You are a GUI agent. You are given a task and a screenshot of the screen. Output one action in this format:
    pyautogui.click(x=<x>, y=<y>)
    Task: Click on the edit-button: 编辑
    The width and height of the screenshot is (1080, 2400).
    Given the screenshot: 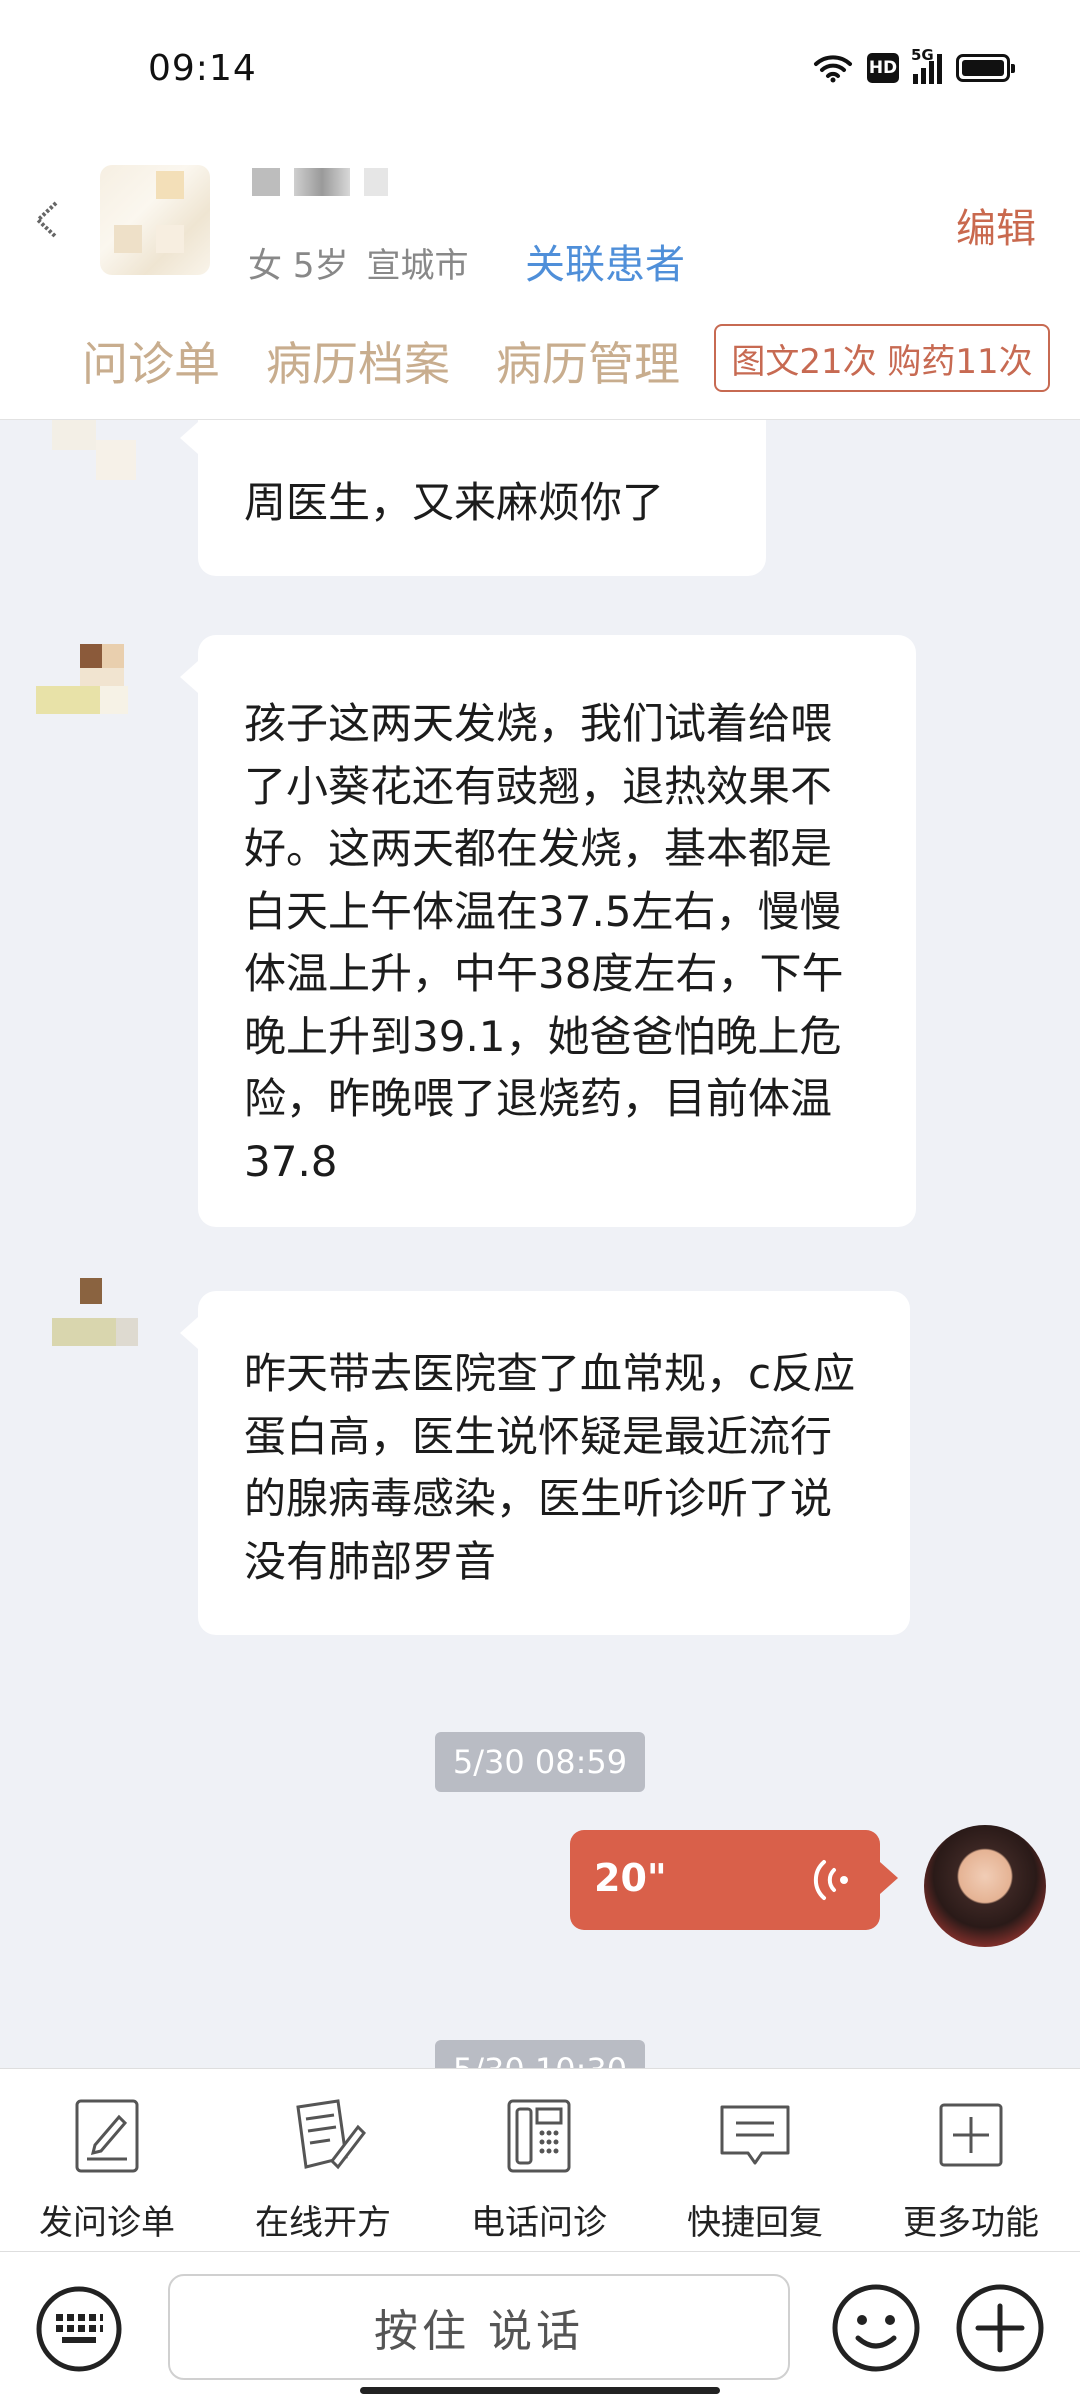 What is the action you would take?
    pyautogui.click(x=996, y=225)
    